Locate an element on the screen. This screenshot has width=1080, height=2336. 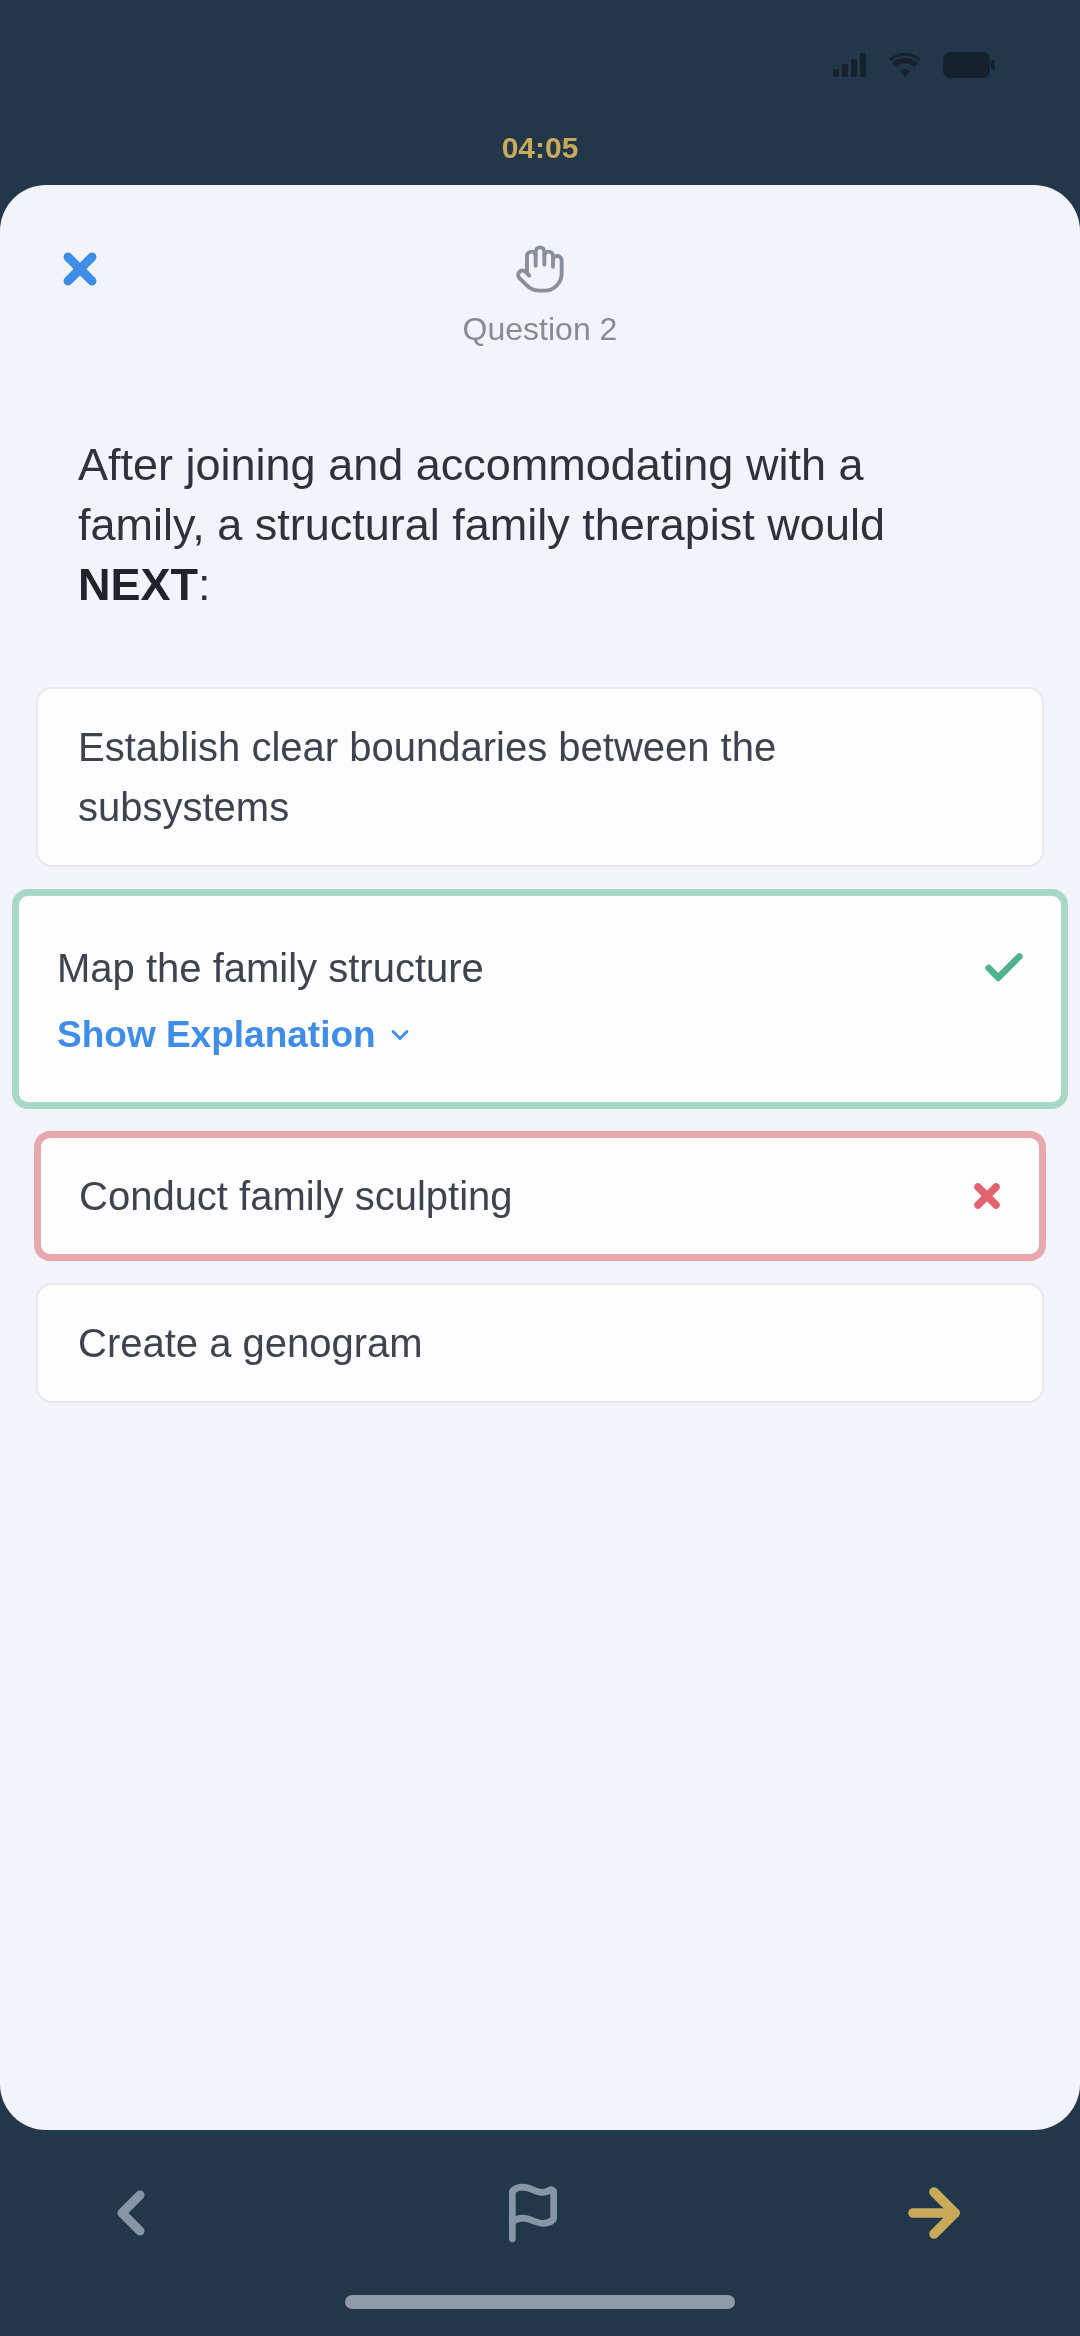
answer-option: Create a genogram is located at coordinates (540, 1343).